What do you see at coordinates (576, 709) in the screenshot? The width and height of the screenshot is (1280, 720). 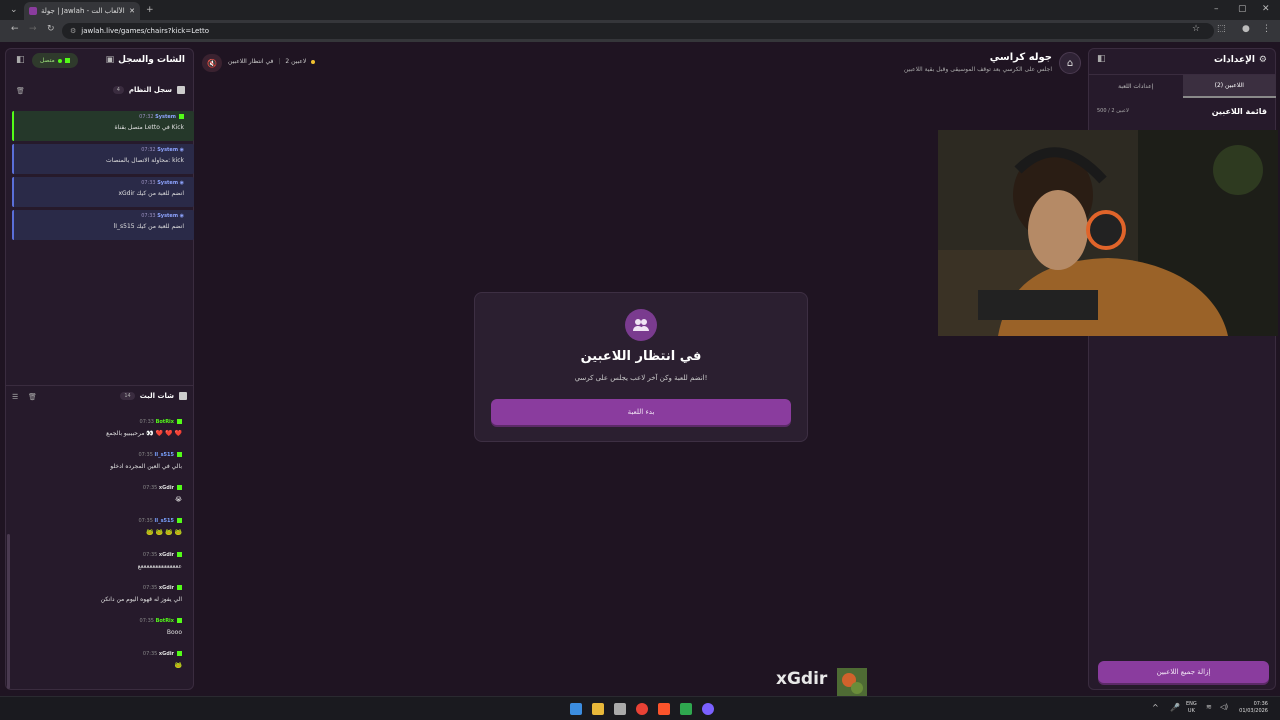 I see `windows-start-icon` at bounding box center [576, 709].